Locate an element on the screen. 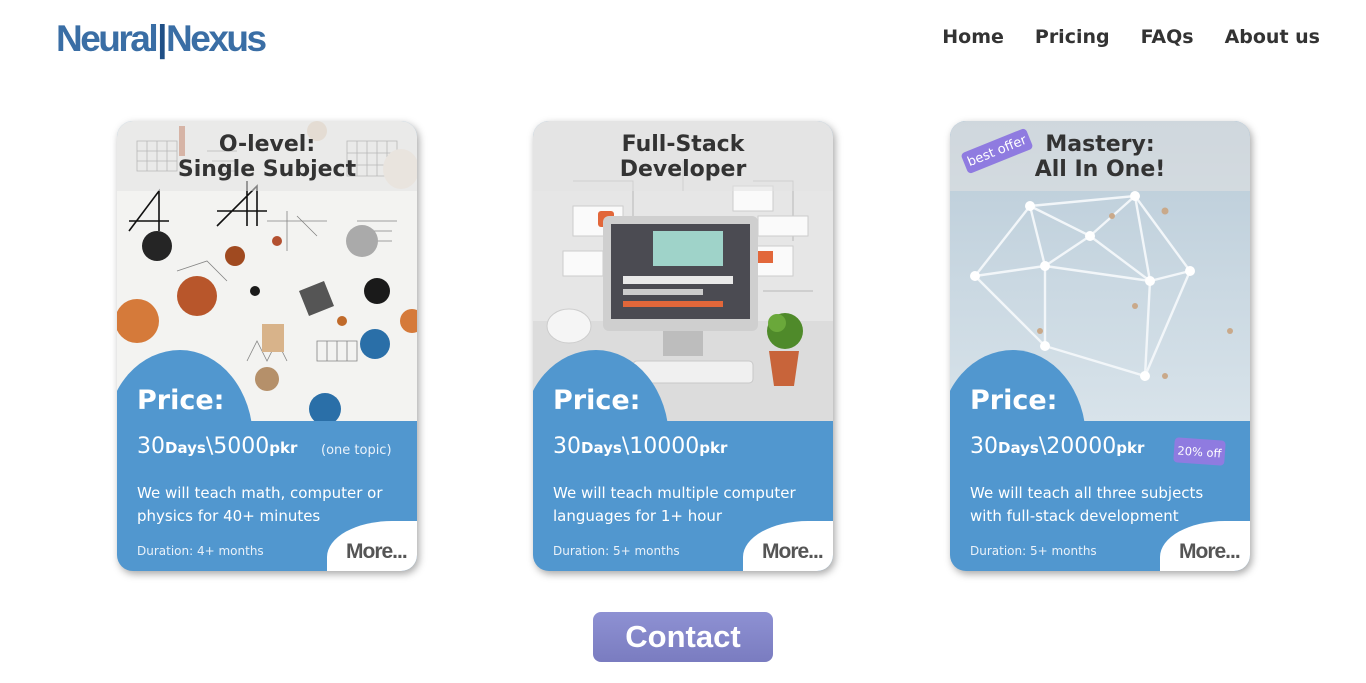 The image size is (1366, 683). card-title-line2: Developer is located at coordinates (683, 169).